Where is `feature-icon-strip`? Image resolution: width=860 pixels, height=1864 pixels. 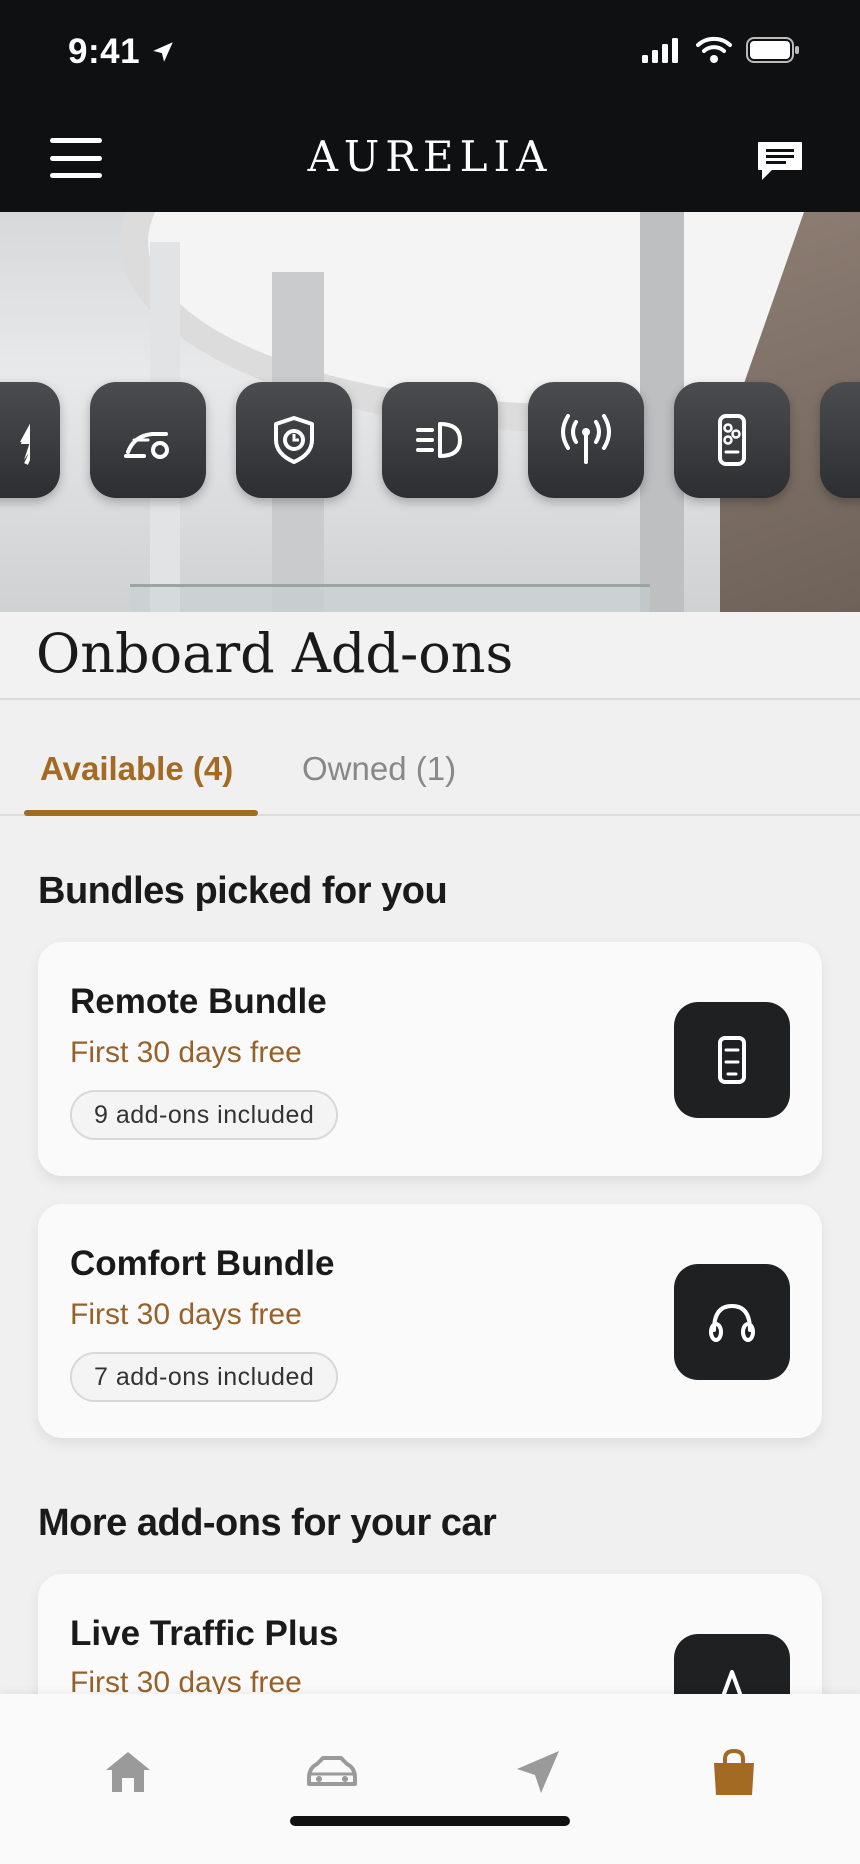
feature-icon-strip is located at coordinates (430, 440).